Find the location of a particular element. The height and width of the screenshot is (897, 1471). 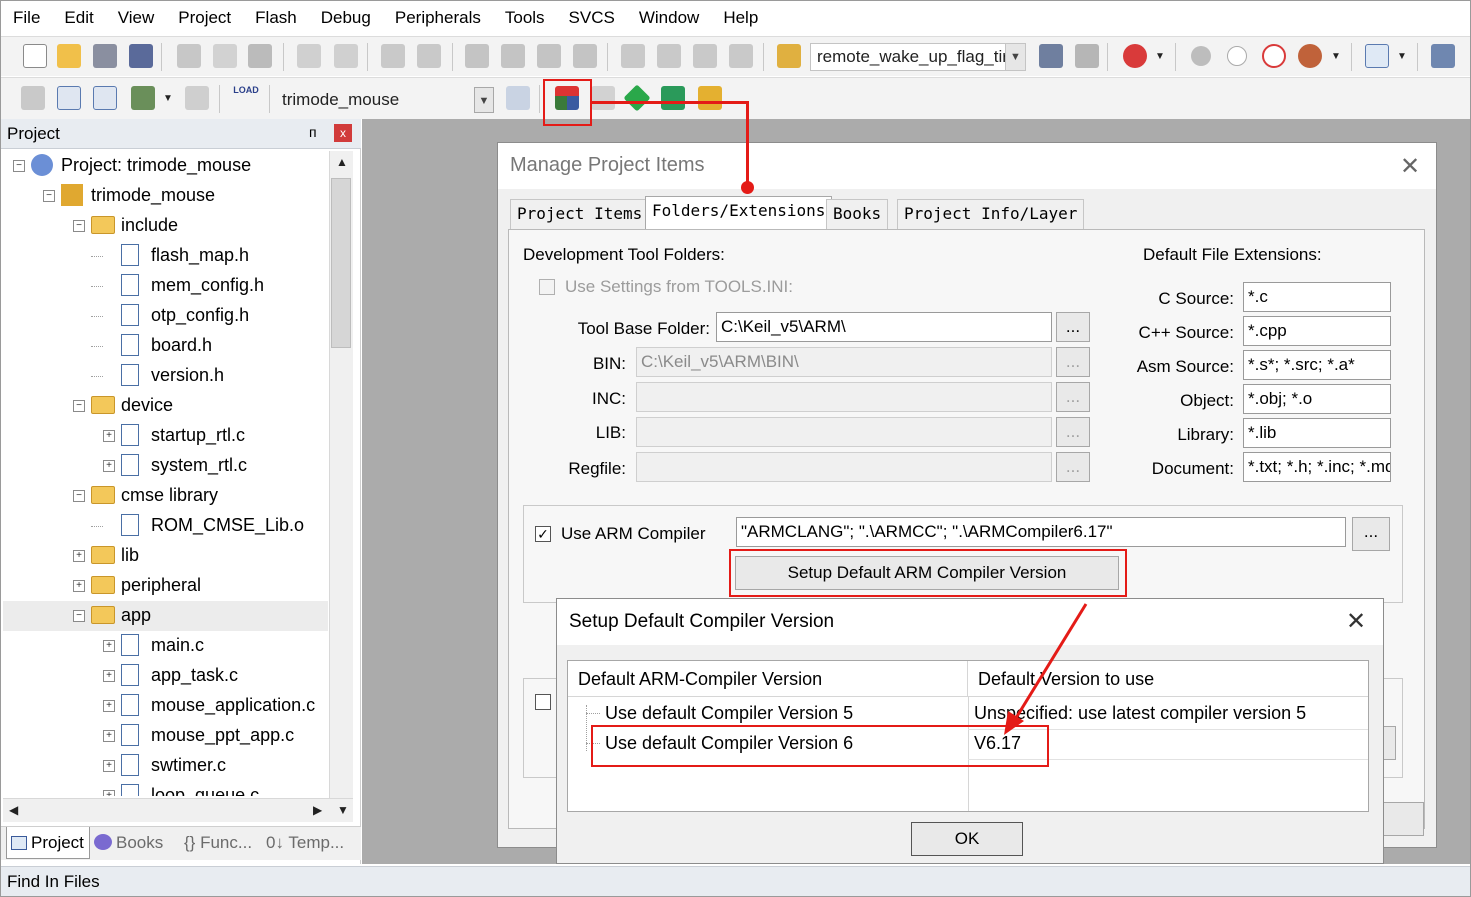

copy-icon is located at coordinates (225, 56).